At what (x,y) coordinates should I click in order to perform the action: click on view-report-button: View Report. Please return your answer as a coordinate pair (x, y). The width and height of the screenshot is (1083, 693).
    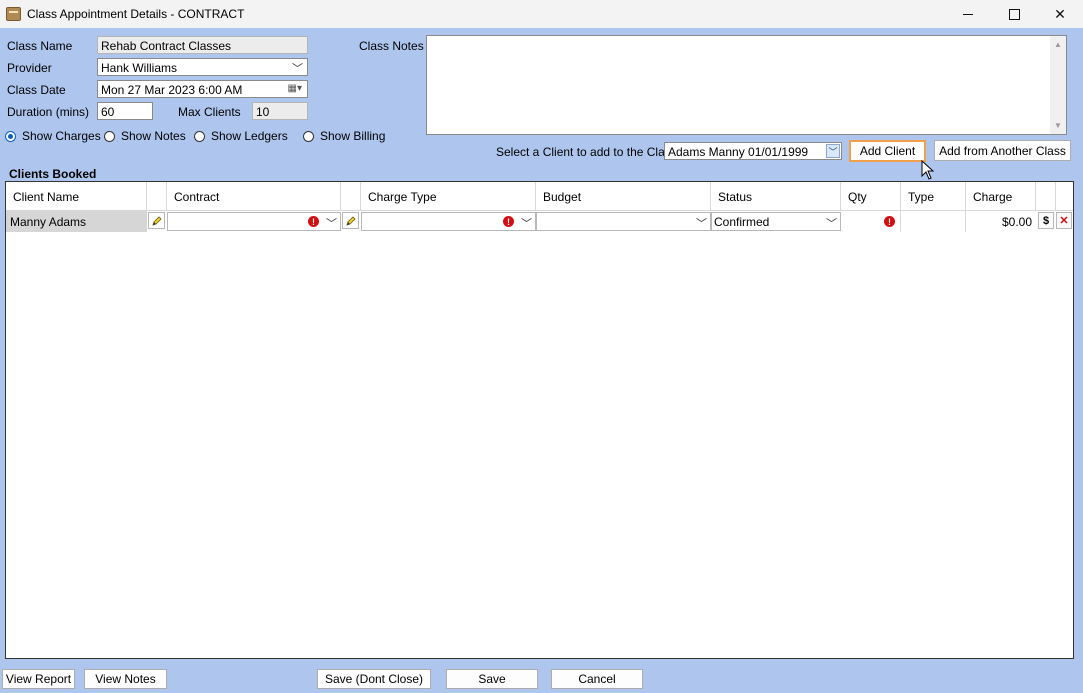
    Looking at the image, I should click on (38, 679).